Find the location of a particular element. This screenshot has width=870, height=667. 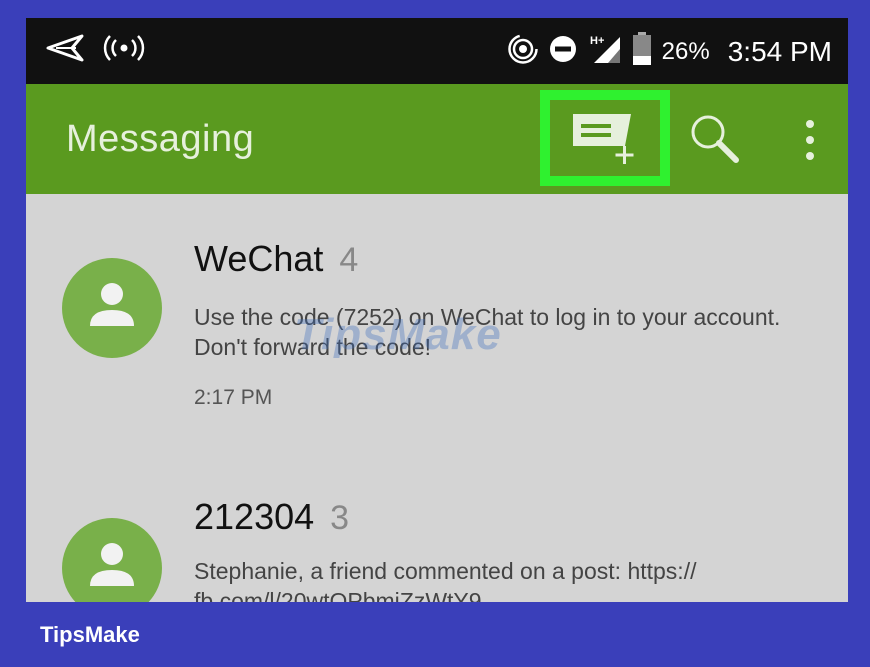

new-message-icon is located at coordinates (605, 138).